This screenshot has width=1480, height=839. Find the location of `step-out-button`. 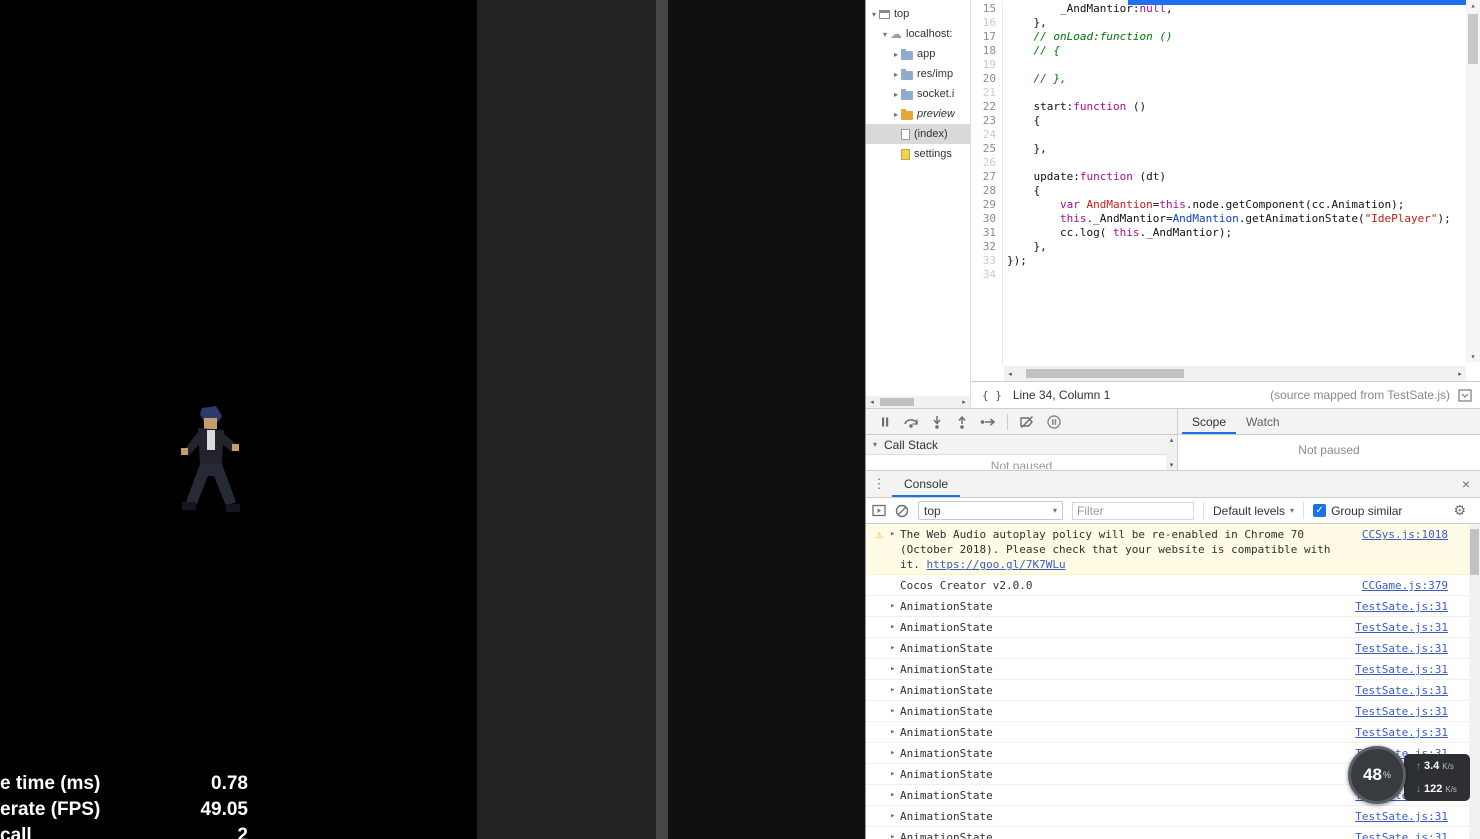

step-out-button is located at coordinates (962, 422).